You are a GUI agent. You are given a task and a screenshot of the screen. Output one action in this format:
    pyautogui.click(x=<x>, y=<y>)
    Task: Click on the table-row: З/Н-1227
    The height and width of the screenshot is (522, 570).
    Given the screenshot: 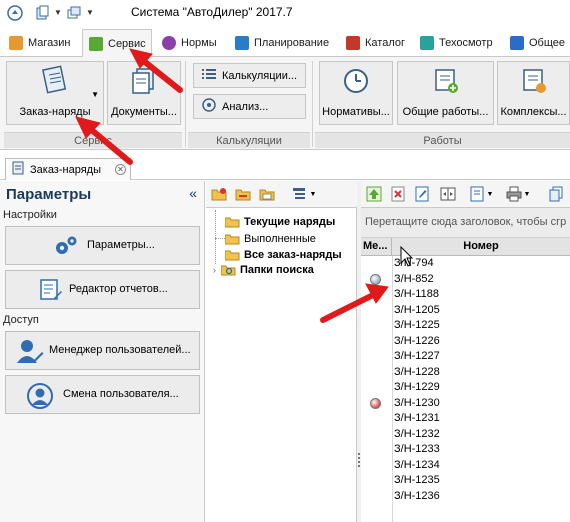 What is the action you would take?
    pyautogui.click(x=465, y=356)
    